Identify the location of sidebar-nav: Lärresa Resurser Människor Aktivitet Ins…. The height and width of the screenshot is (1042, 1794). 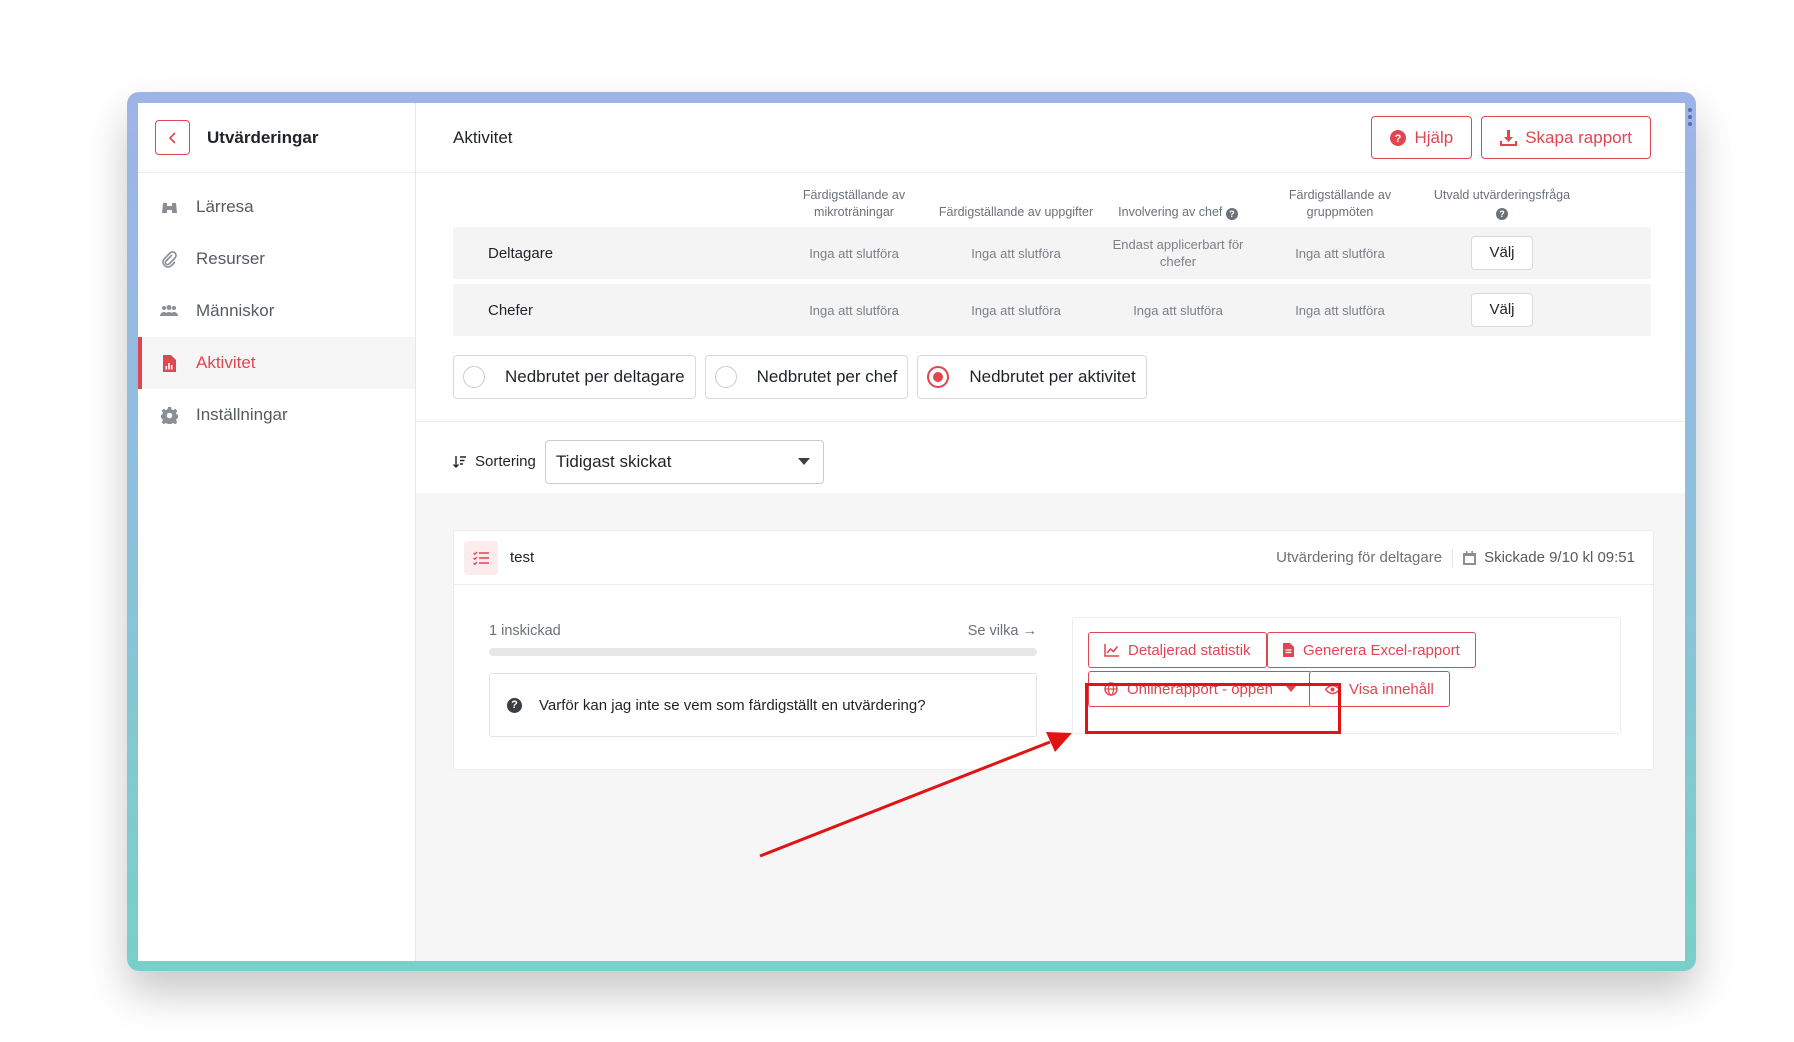
(276, 311).